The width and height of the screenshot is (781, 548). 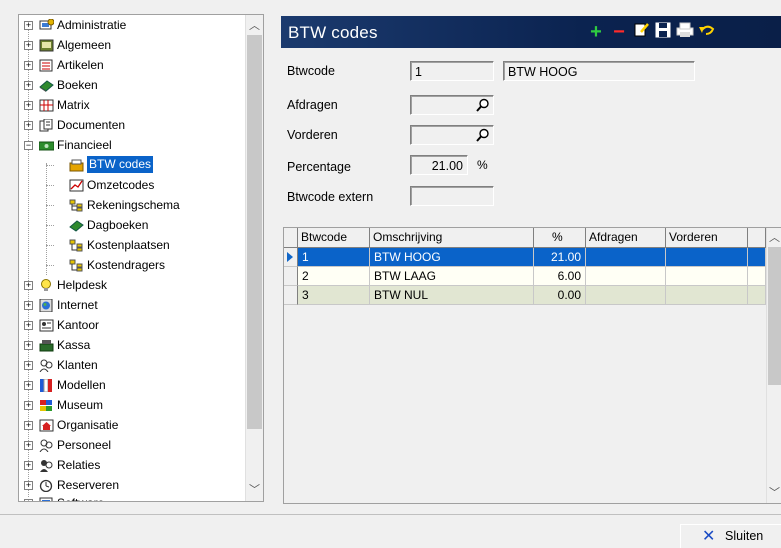 What do you see at coordinates (132, 205) in the screenshot?
I see `tree-item-rekeningschema: Rekeningschema` at bounding box center [132, 205].